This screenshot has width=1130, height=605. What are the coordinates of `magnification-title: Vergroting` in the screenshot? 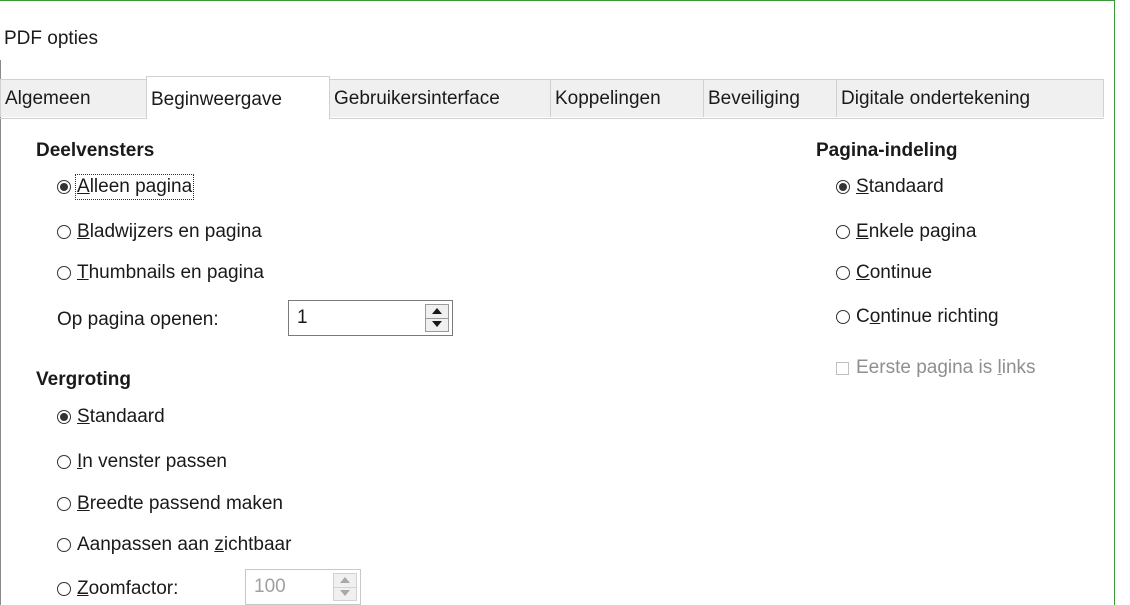 It's located at (84, 379).